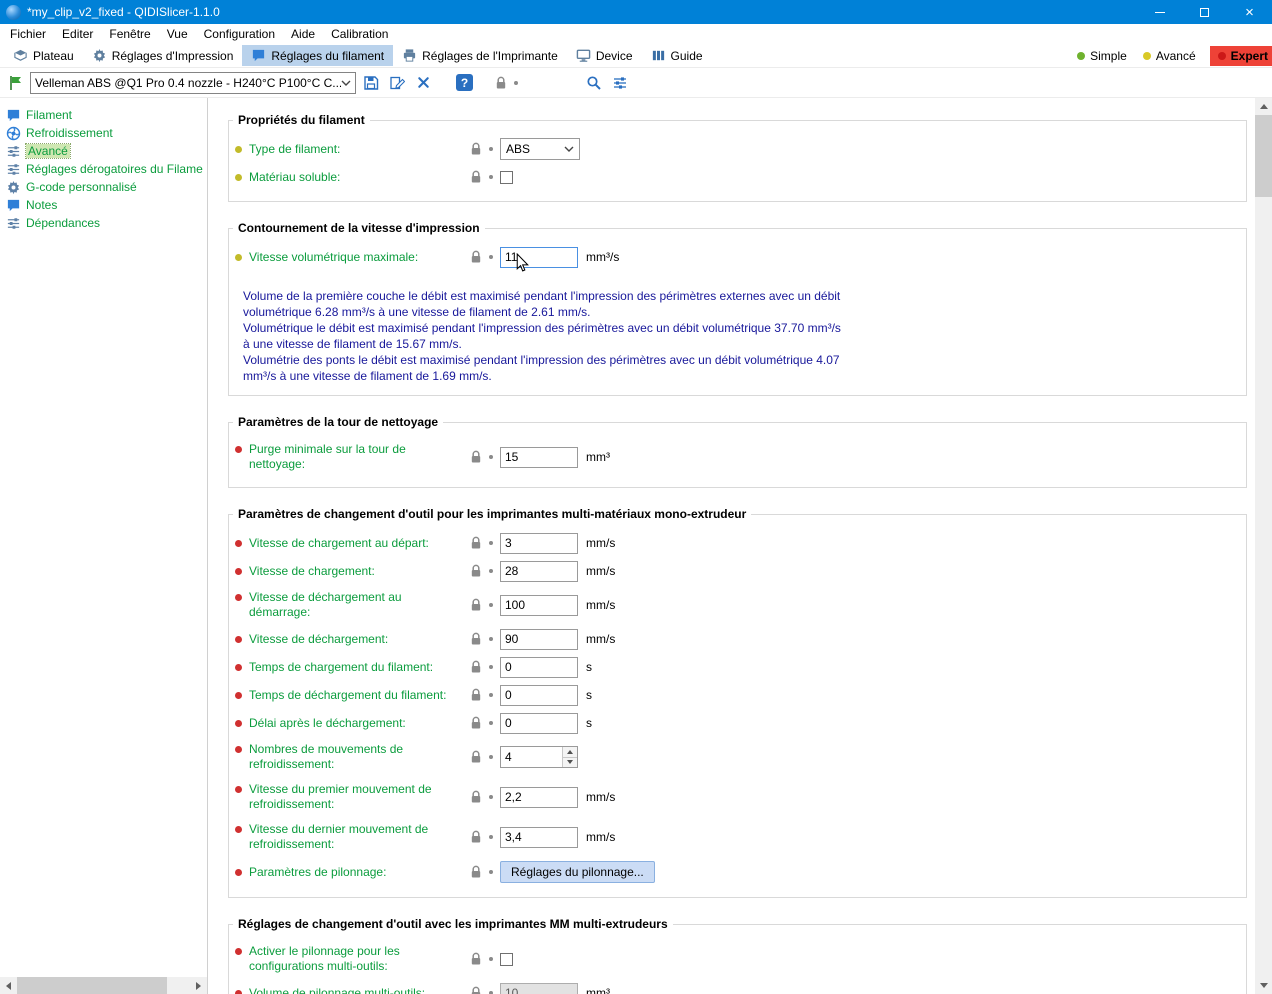 The height and width of the screenshot is (994, 1272). I want to click on compare-settings-button, so click(620, 83).